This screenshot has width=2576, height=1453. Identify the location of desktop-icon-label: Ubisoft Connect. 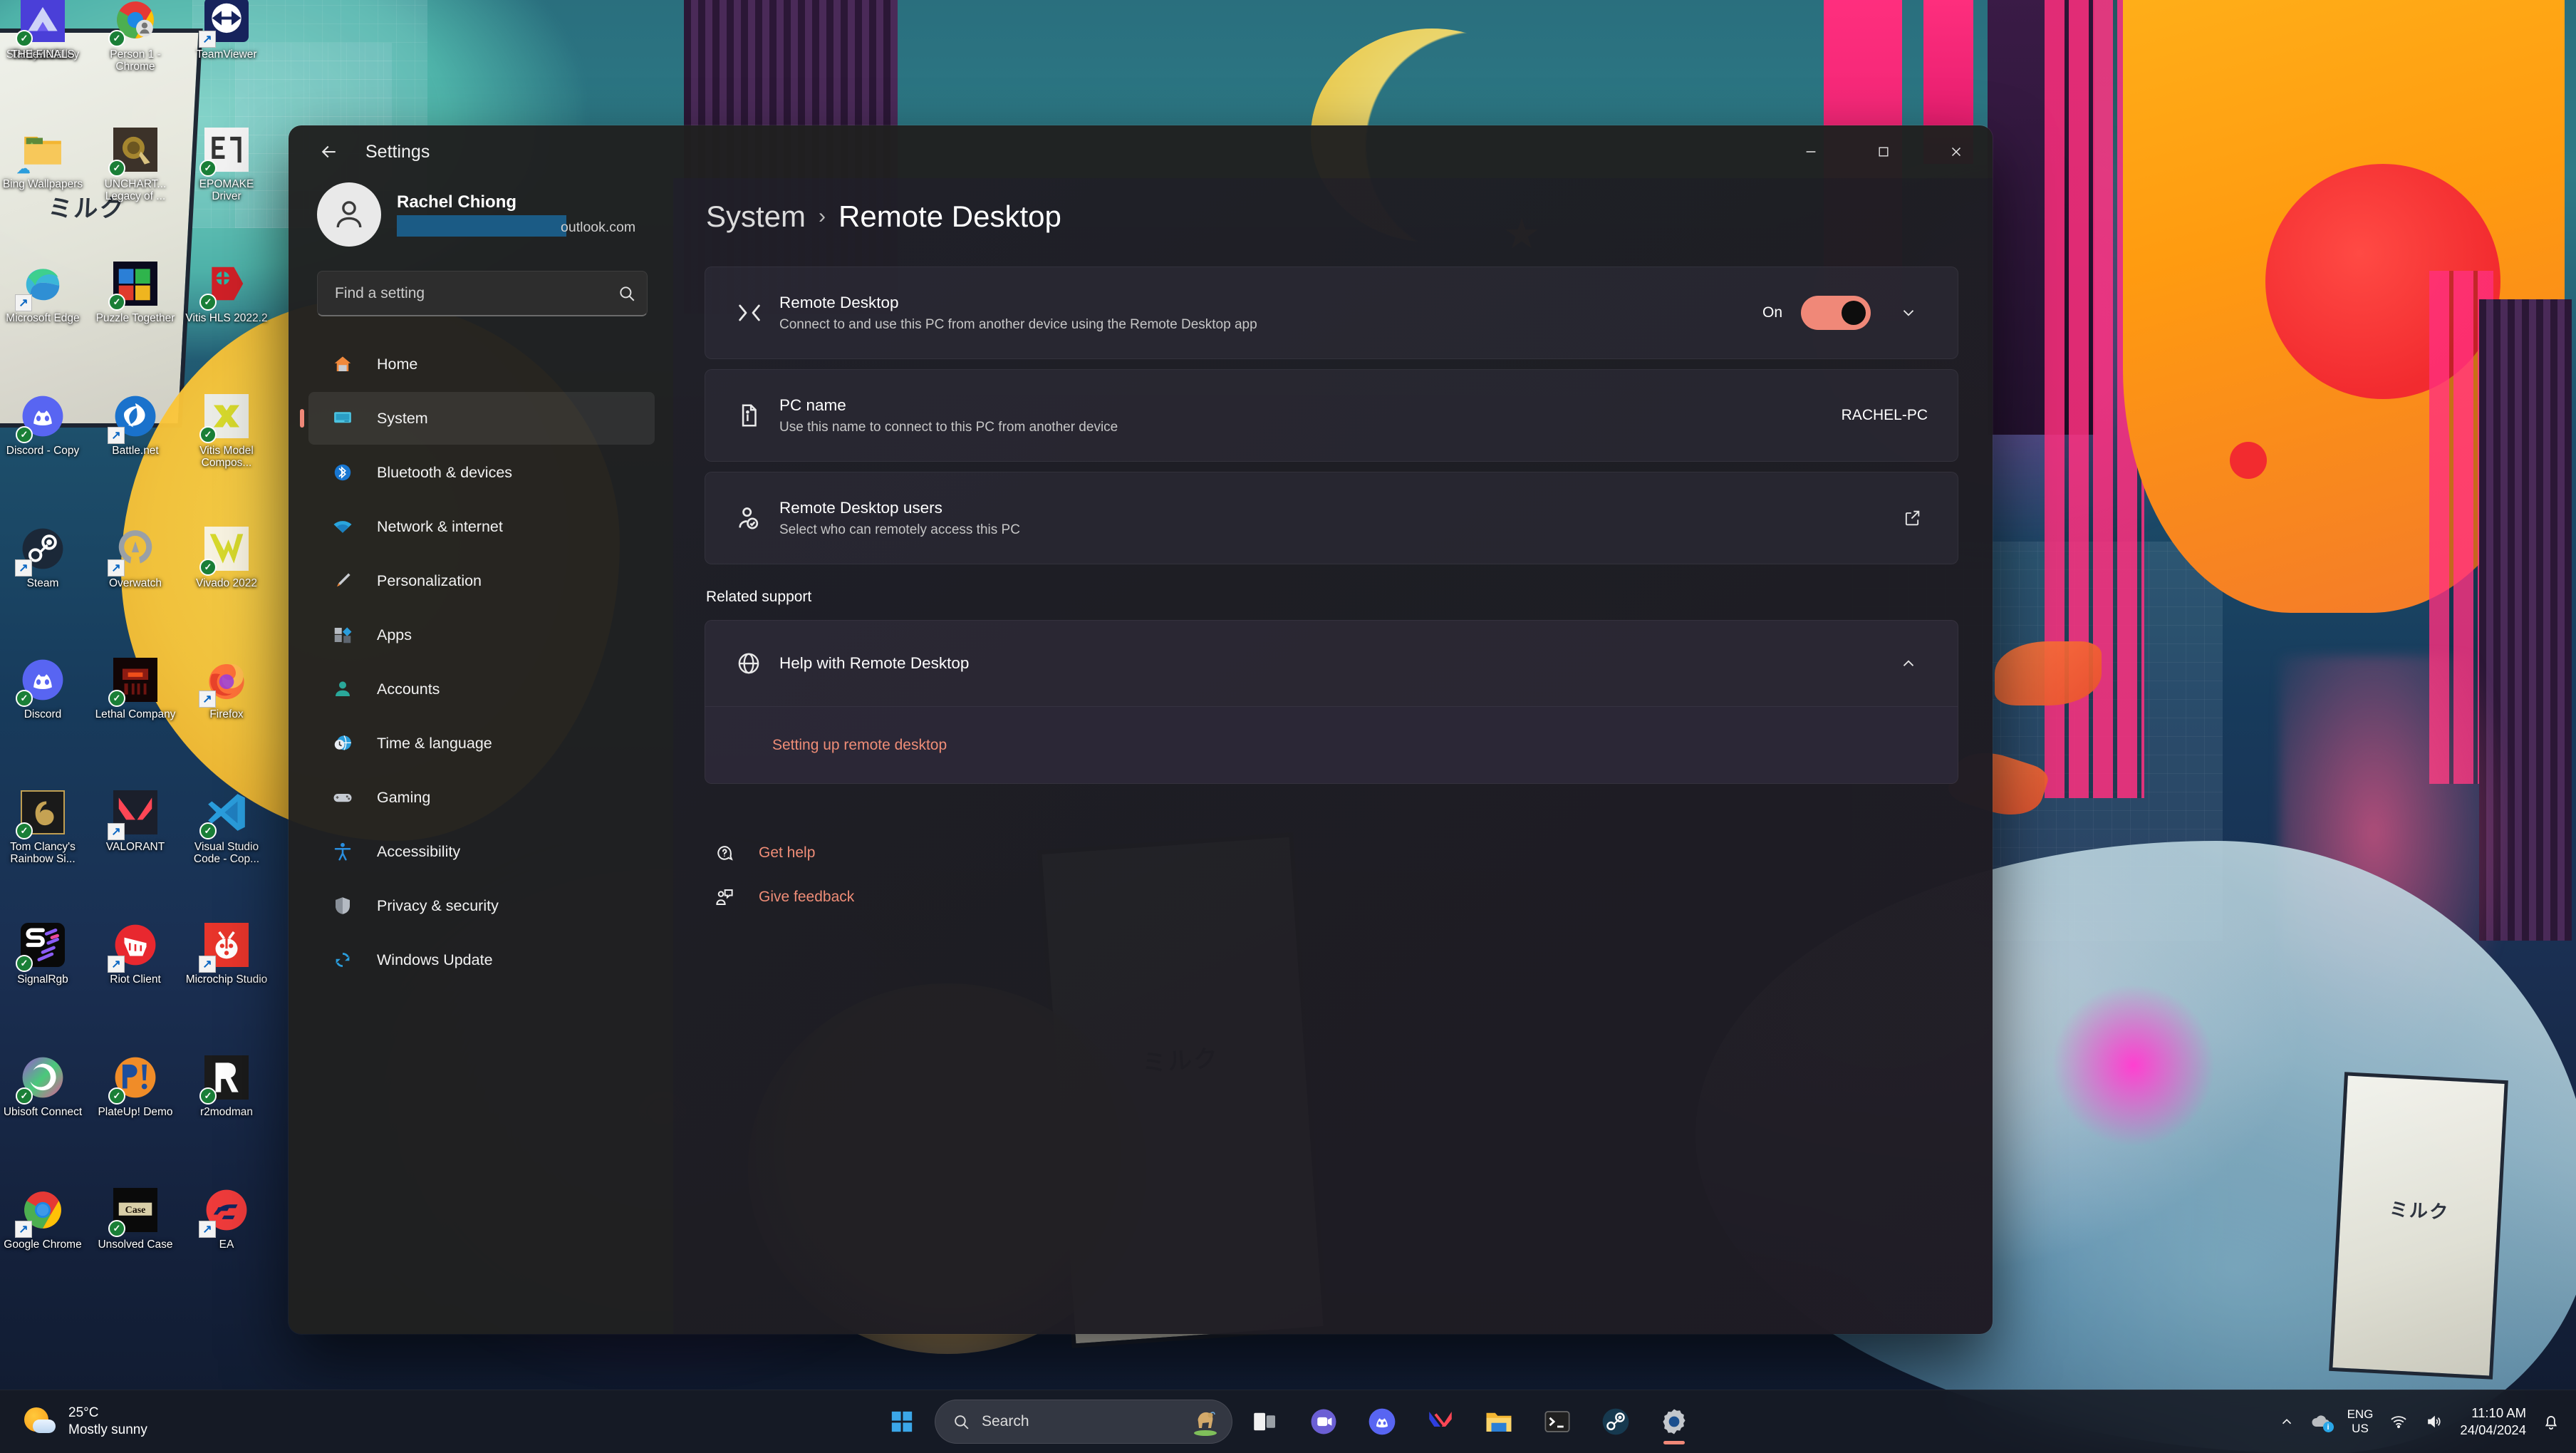
(43, 1112).